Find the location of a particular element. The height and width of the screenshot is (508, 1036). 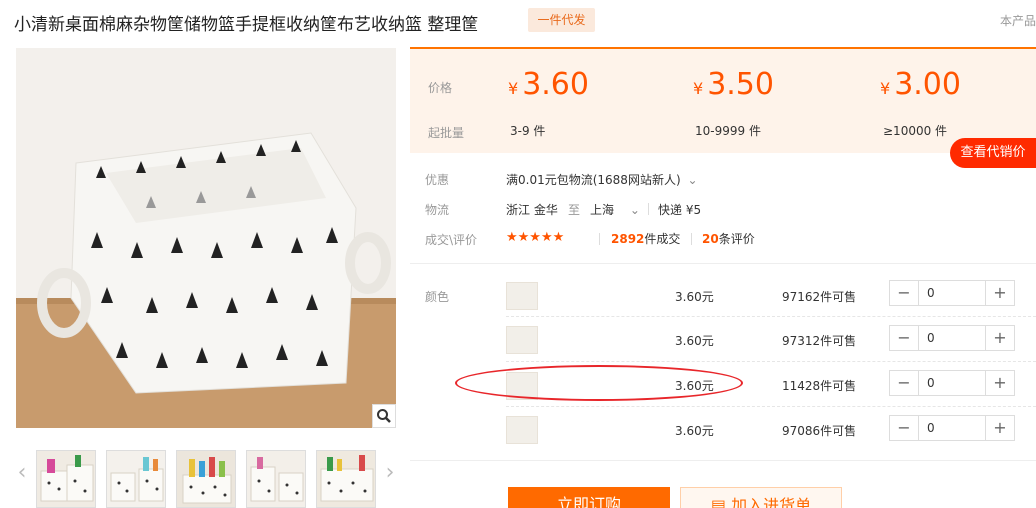

price-label: 价格 is located at coordinates (440, 88).